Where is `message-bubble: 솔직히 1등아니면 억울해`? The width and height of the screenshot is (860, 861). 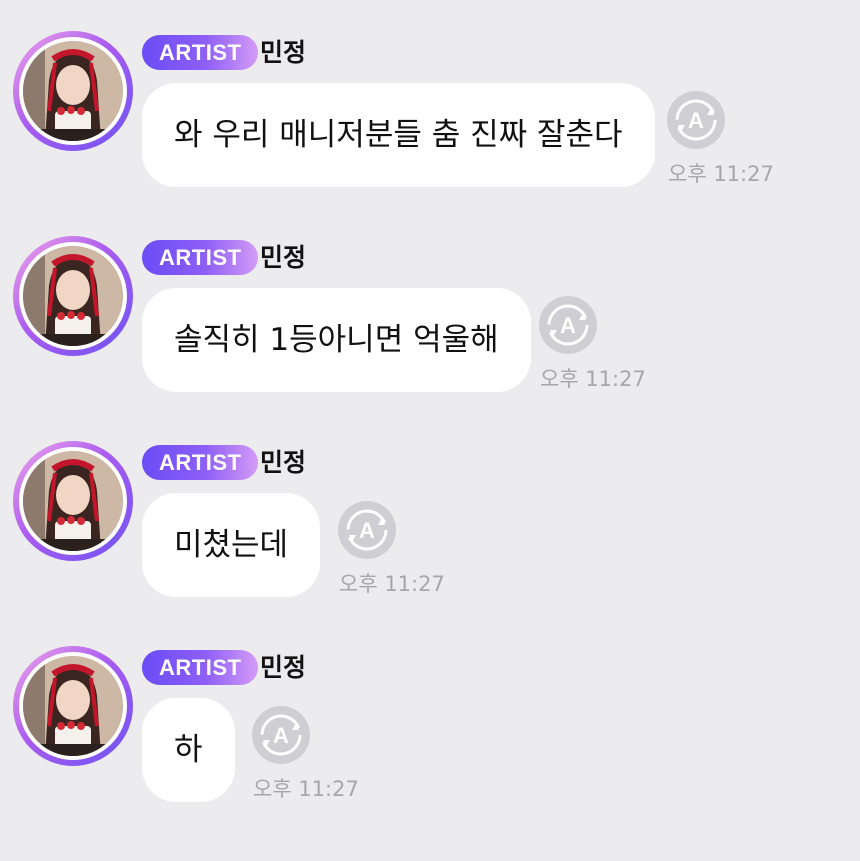
message-bubble: 솔직히 1등아니면 억울해 is located at coordinates (336, 340).